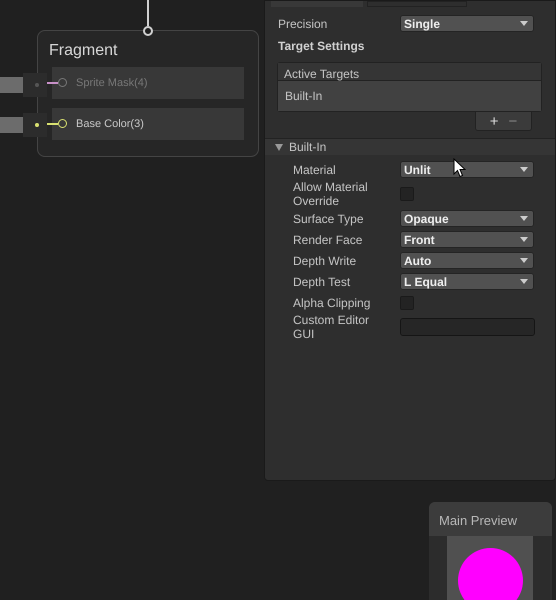  Describe the element at coordinates (410, 146) in the screenshot. I see `foldout-header: Built-In` at that location.